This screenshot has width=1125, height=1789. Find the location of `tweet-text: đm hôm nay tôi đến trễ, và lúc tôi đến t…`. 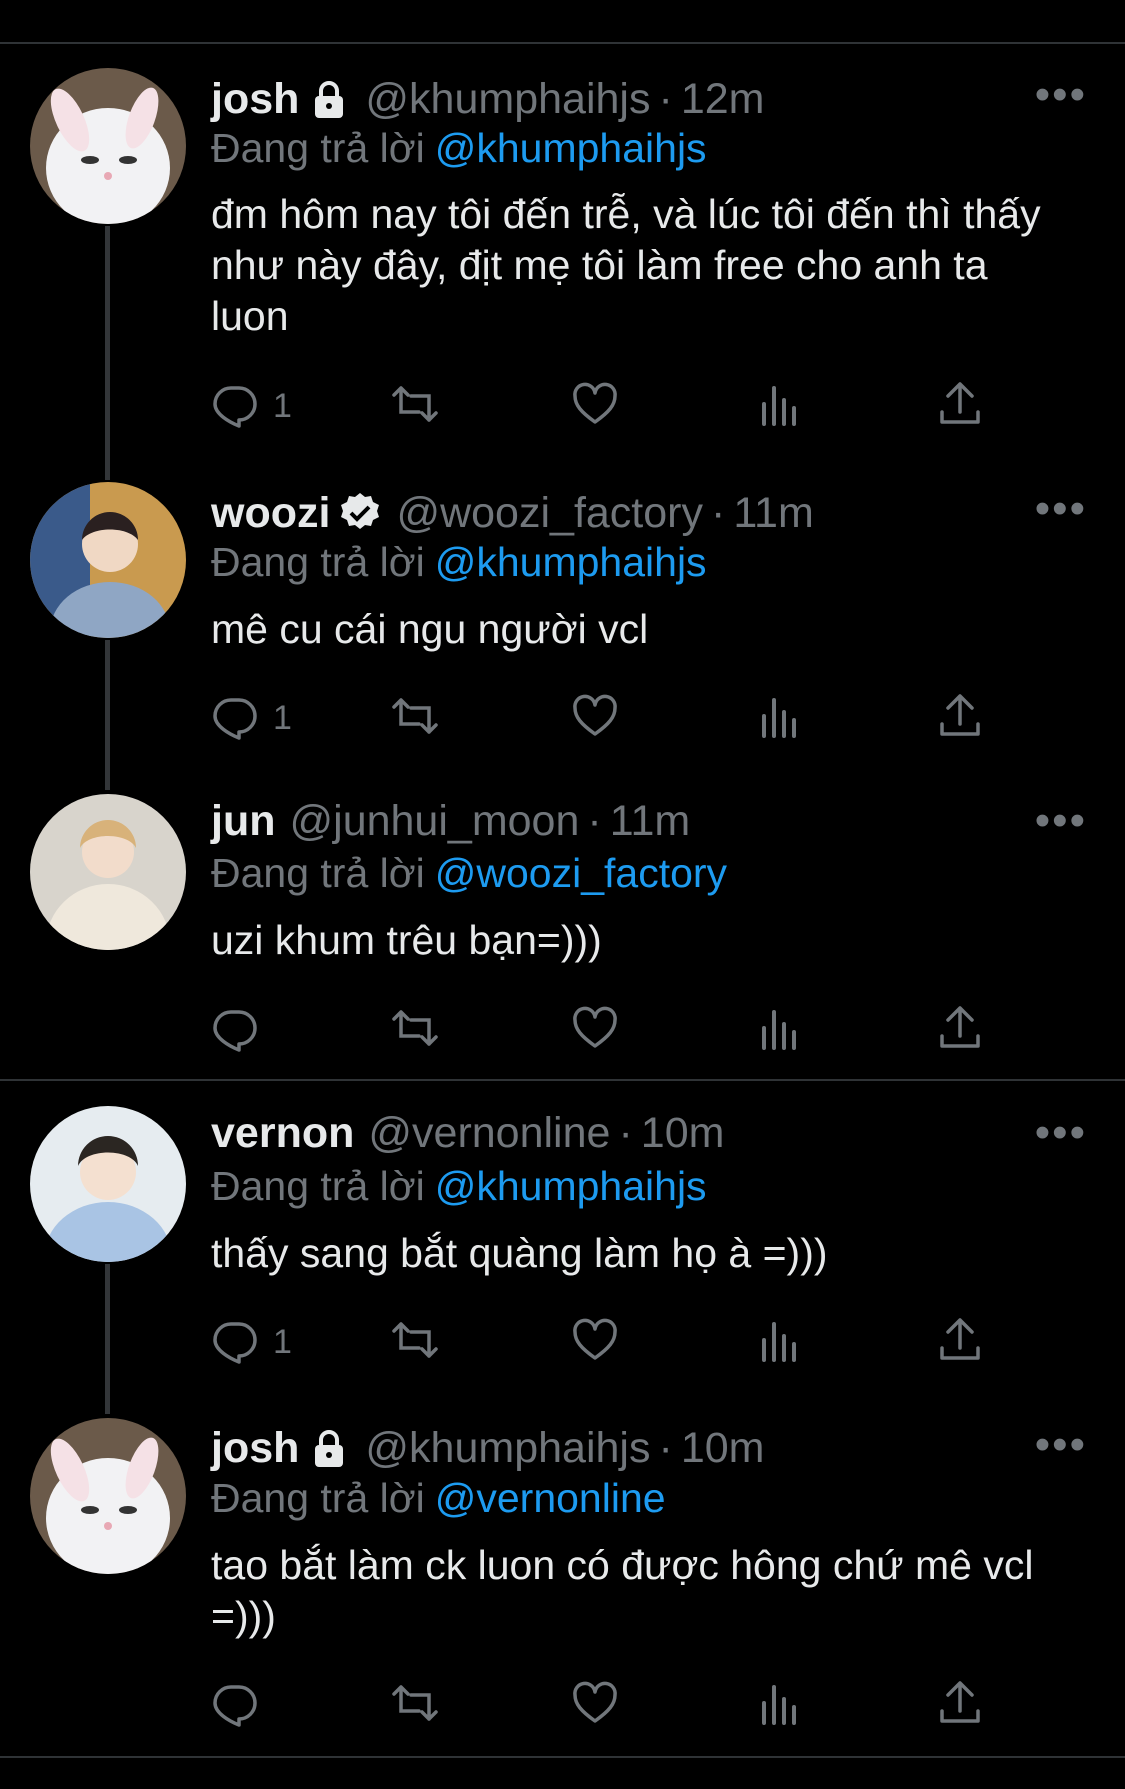

tweet-text: đm hôm nay tôi đến trễ, và lúc tôi đến t… is located at coordinates (626, 265).